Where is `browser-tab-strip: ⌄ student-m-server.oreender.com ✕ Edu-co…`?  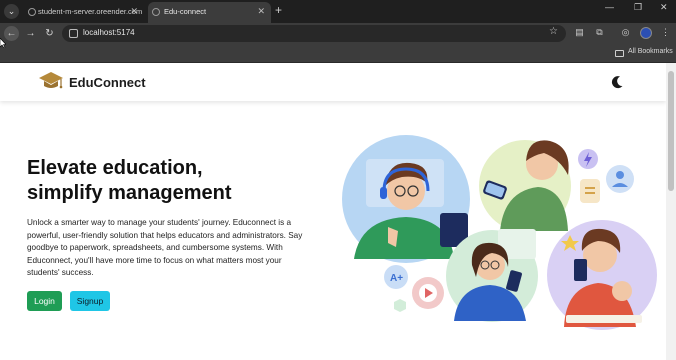 browser-tab-strip: ⌄ student-m-server.oreender.com ✕ Edu-co… is located at coordinates (338, 11).